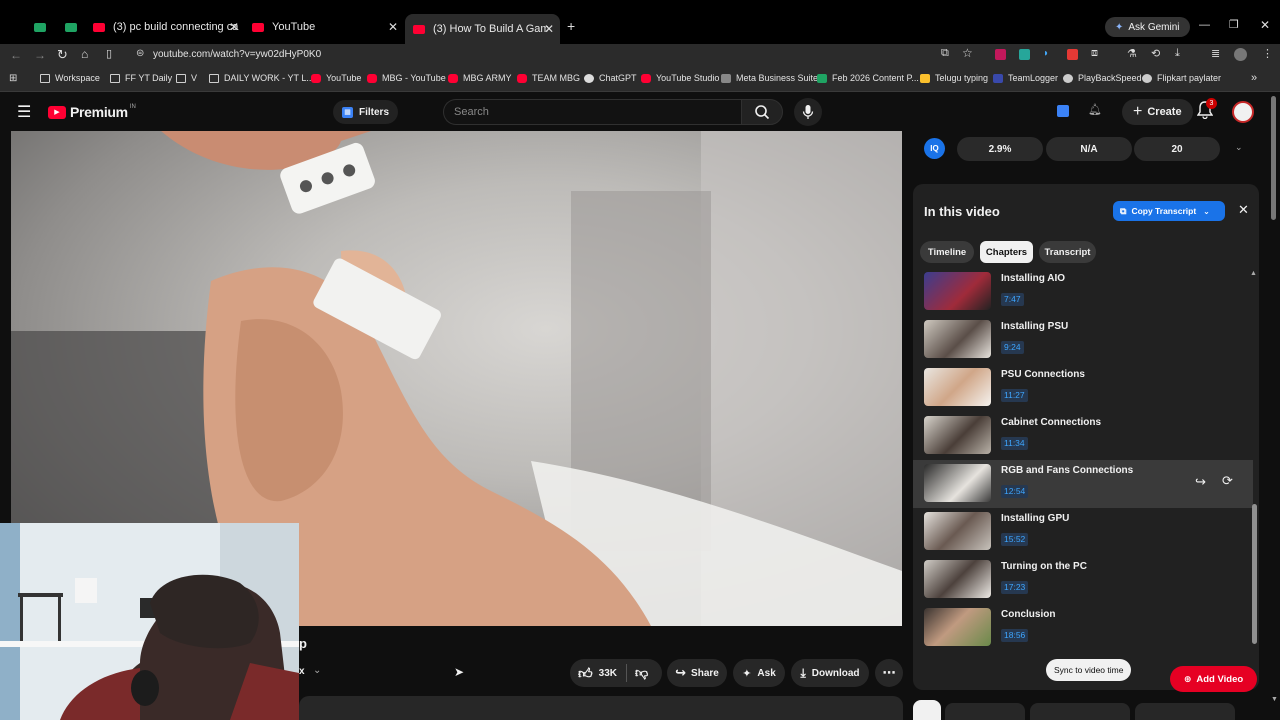 Image resolution: width=1280 pixels, height=720 pixels. Describe the element at coordinates (1083, 582) in the screenshot. I see `chapter-item: Turning on the PC 17:23` at that location.